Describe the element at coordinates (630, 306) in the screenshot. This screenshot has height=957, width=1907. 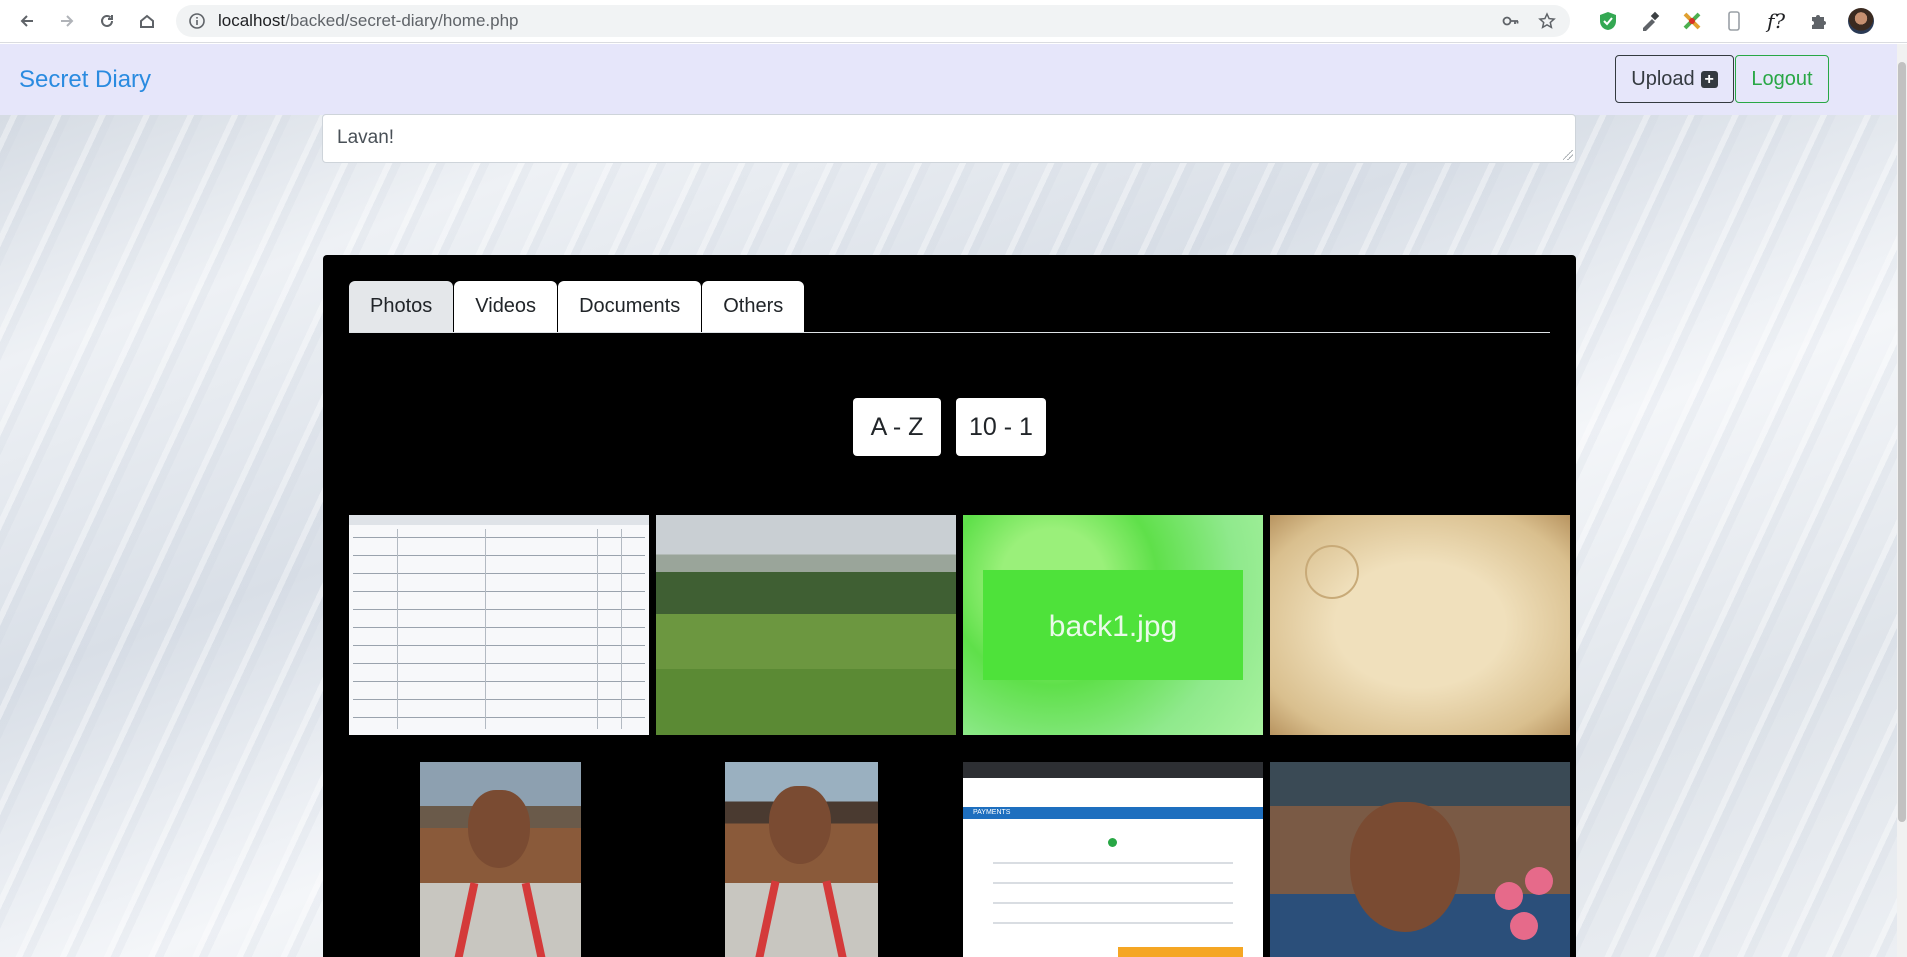
I see `tab-documents: Documents` at that location.